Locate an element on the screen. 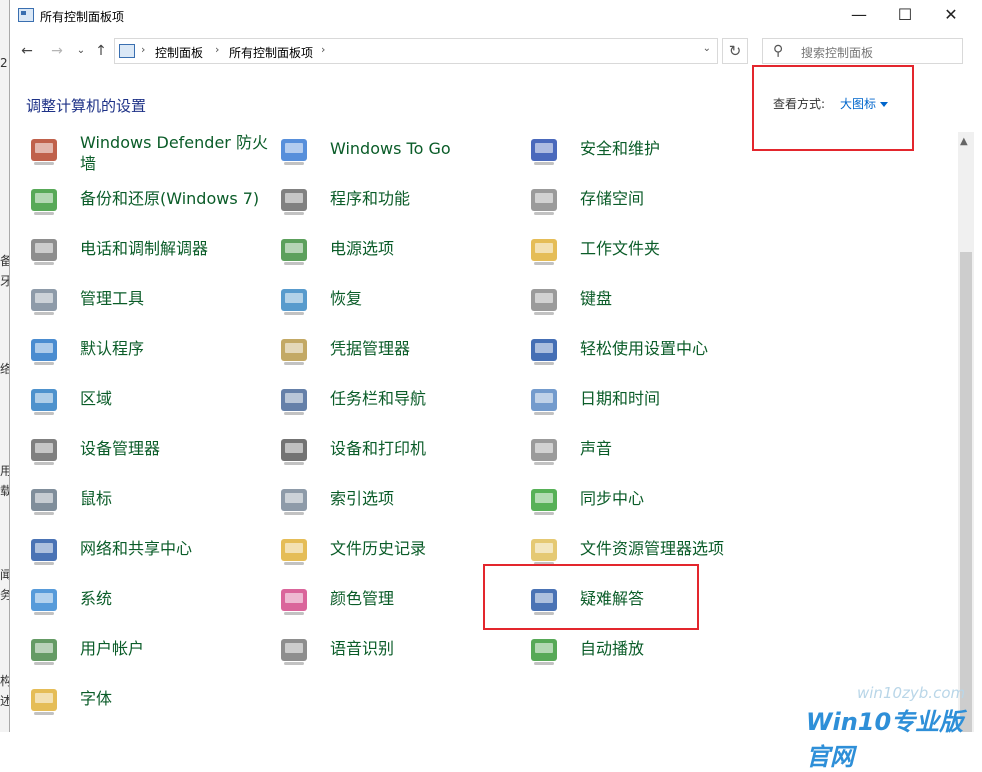  control-panel-item: 字体 is located at coordinates (152, 704).